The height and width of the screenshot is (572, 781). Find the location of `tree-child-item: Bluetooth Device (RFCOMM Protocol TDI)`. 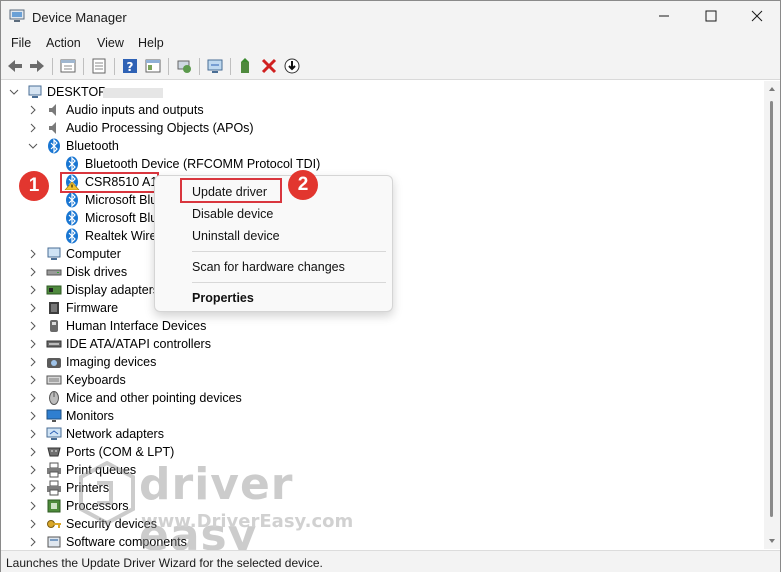

tree-child-item: Bluetooth Device (RFCOMM Protocol TDI) is located at coordinates (381, 164).